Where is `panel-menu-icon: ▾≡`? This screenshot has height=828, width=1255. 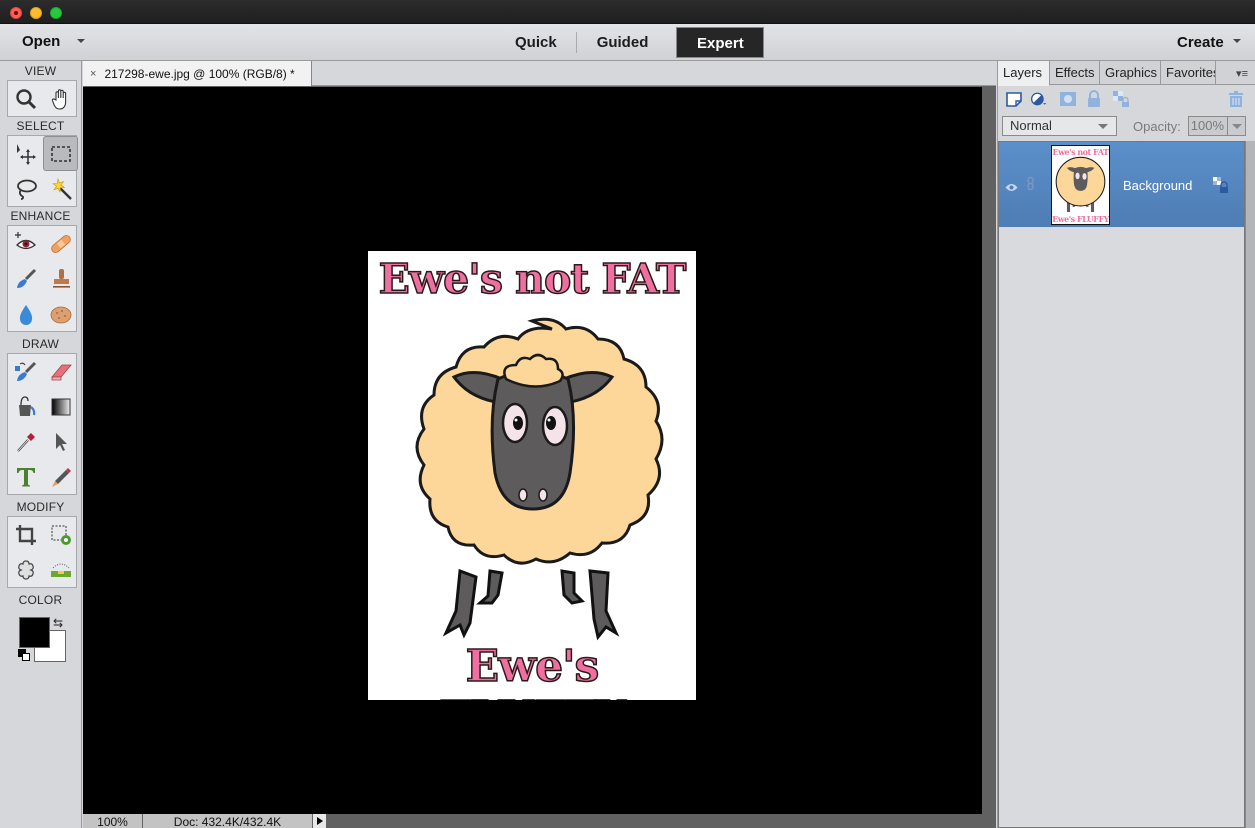
panel-menu-icon: ▾≡ is located at coordinates (1242, 73).